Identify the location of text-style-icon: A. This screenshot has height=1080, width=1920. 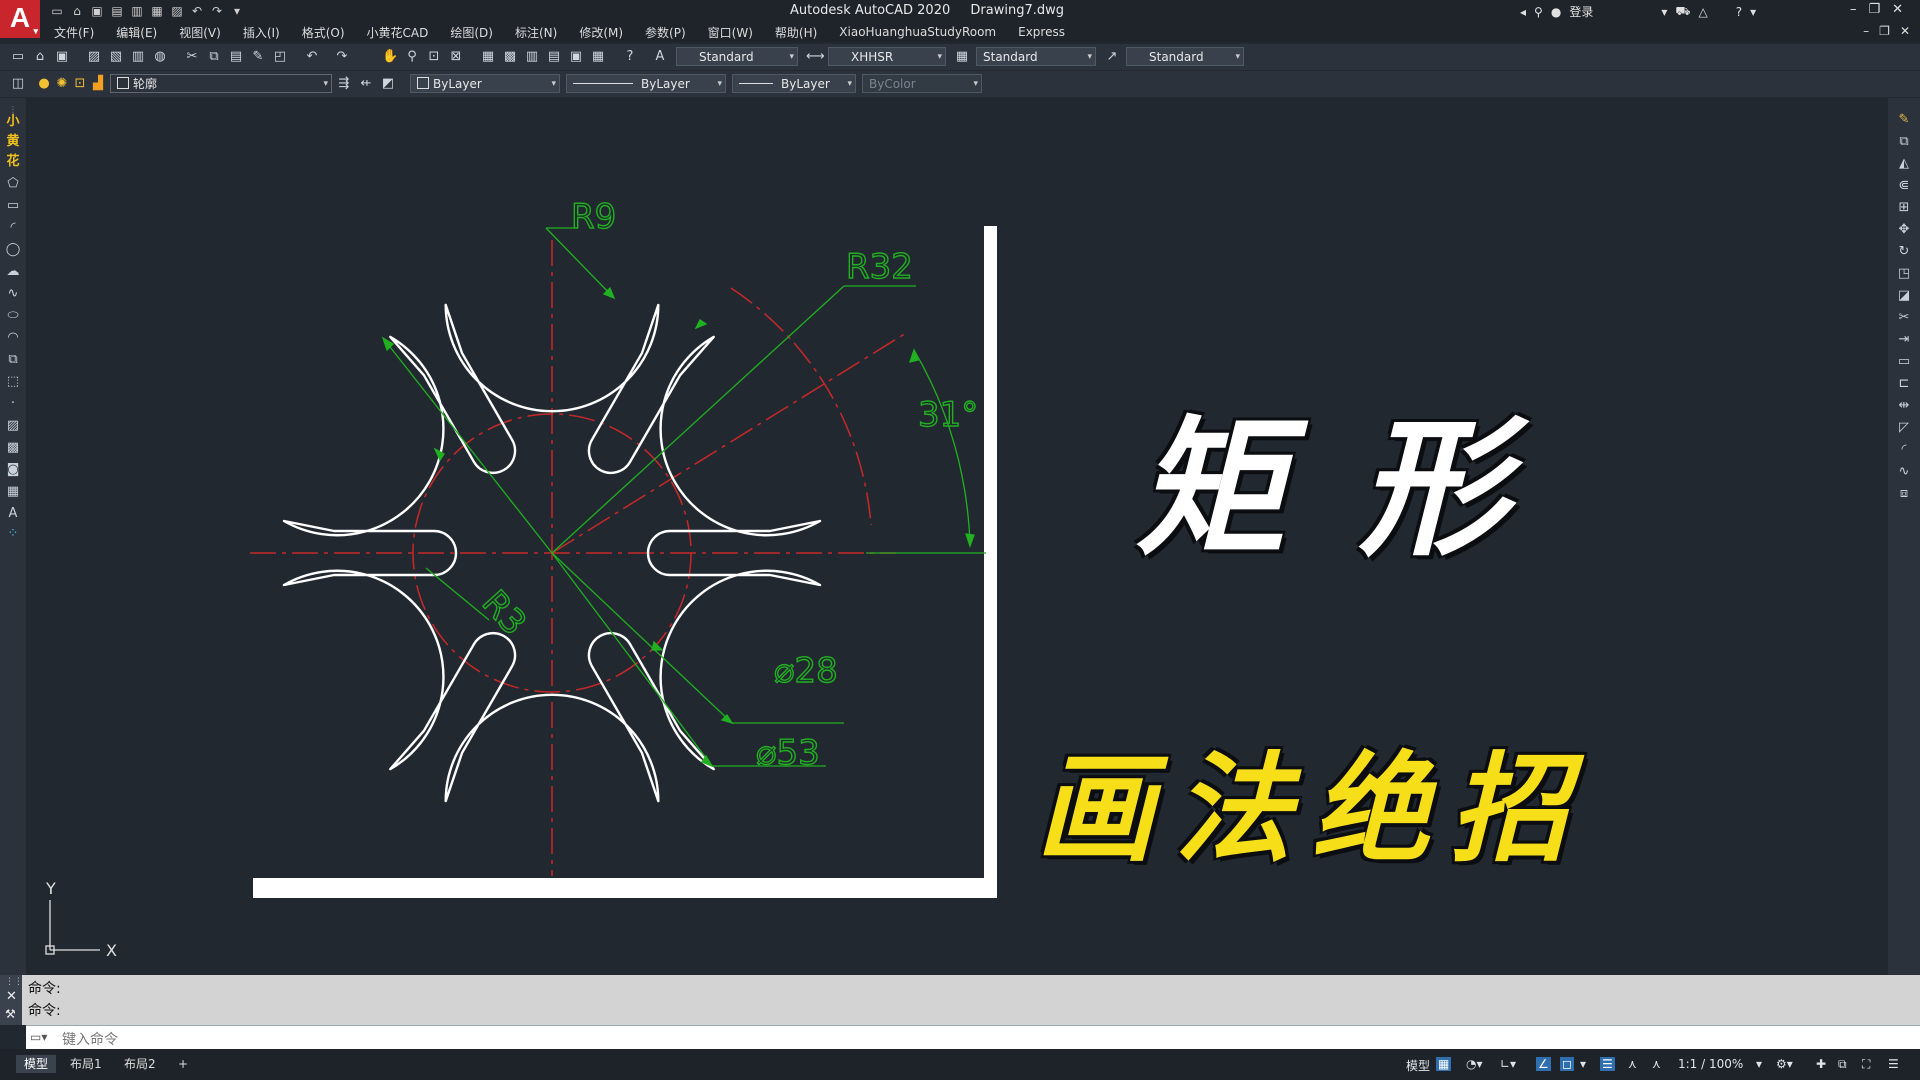
(660, 57).